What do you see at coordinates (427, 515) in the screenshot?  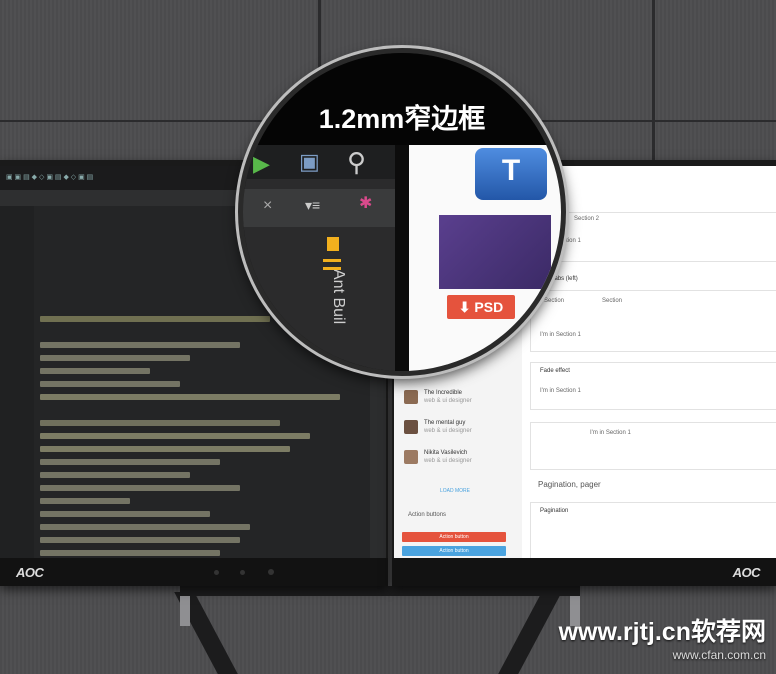 I see `action-buttons-heading: Action buttons` at bounding box center [427, 515].